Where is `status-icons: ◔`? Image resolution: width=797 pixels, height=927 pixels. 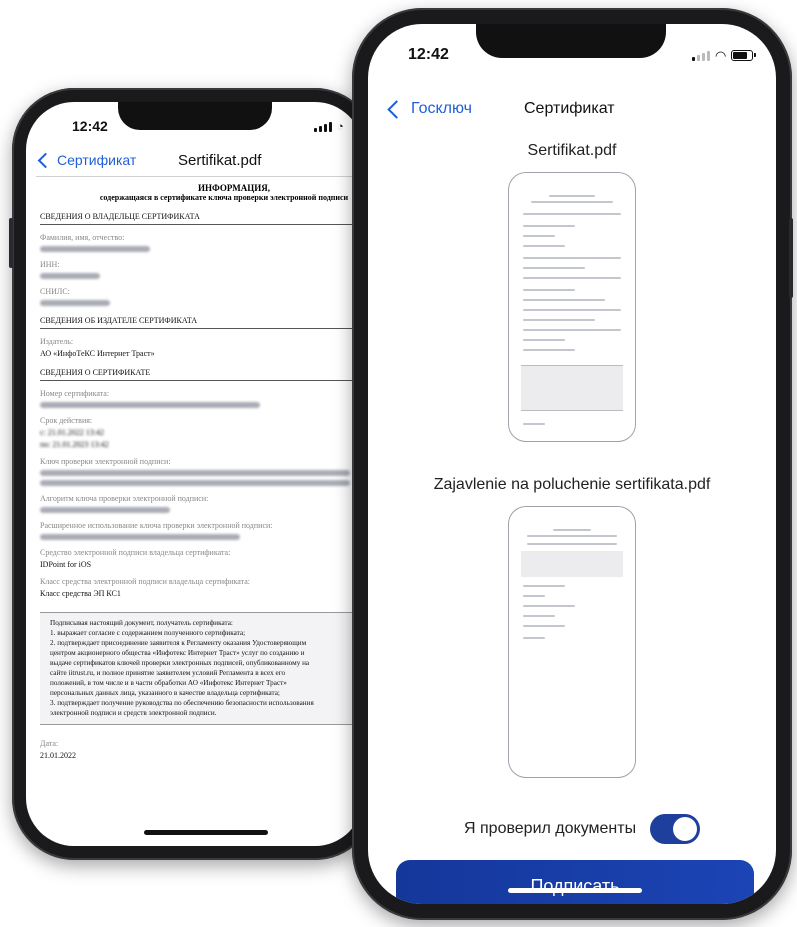 status-icons: ◔ is located at coordinates (329, 127).